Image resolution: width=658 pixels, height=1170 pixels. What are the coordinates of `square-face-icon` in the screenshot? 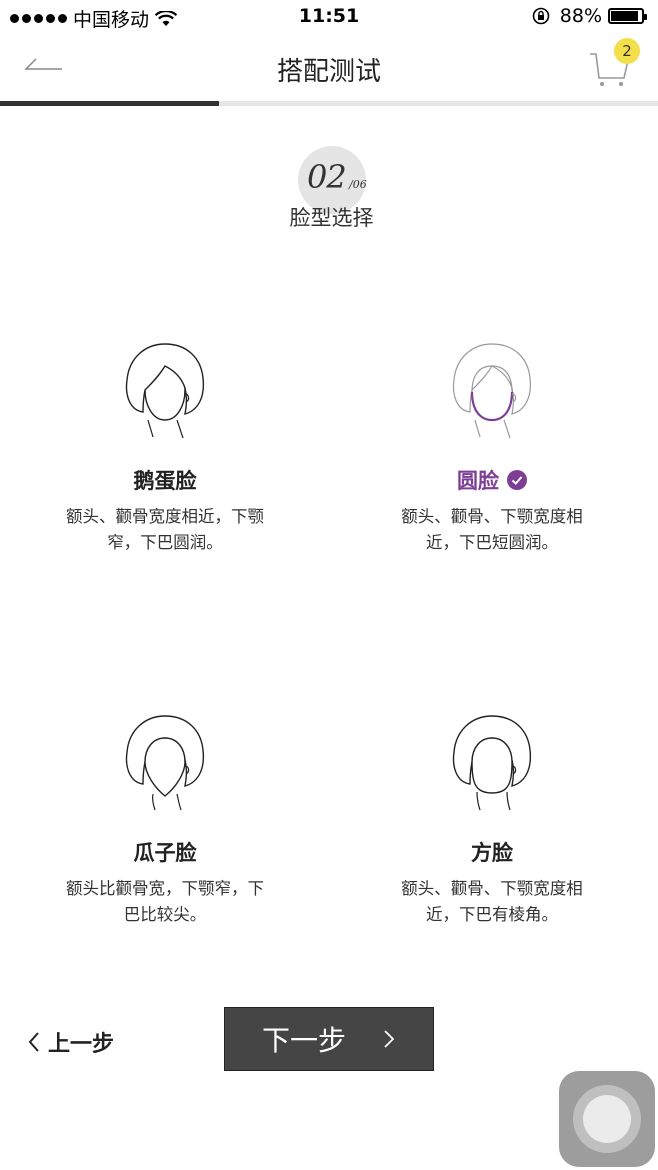 It's located at (492, 763).